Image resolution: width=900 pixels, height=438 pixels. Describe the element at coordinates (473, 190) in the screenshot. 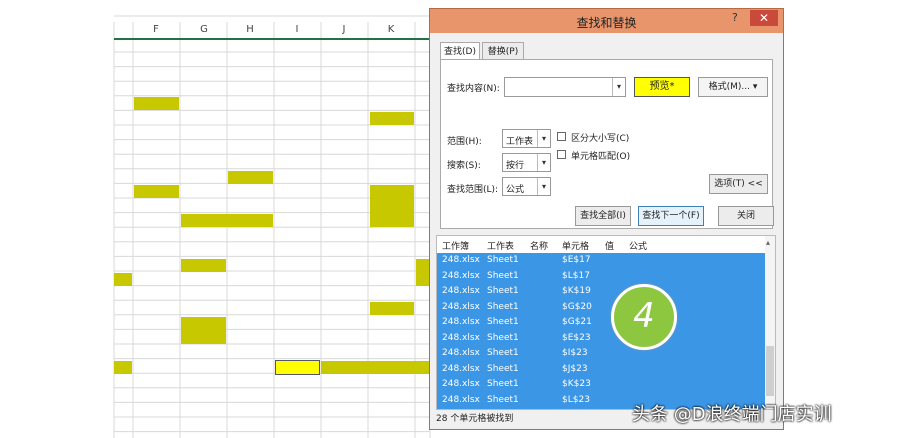

I see `look-in-label: 查找范围(L):` at that location.